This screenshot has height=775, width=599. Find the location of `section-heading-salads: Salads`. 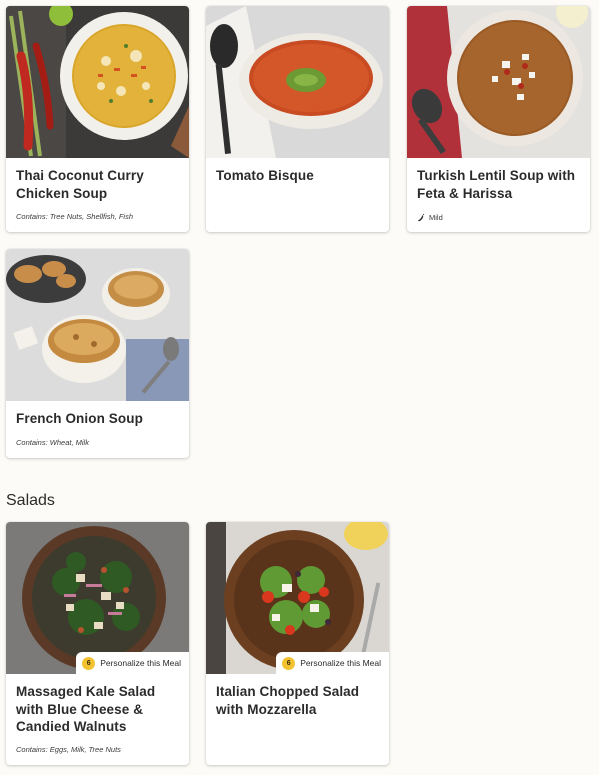

section-heading-salads: Salads is located at coordinates (30, 500).